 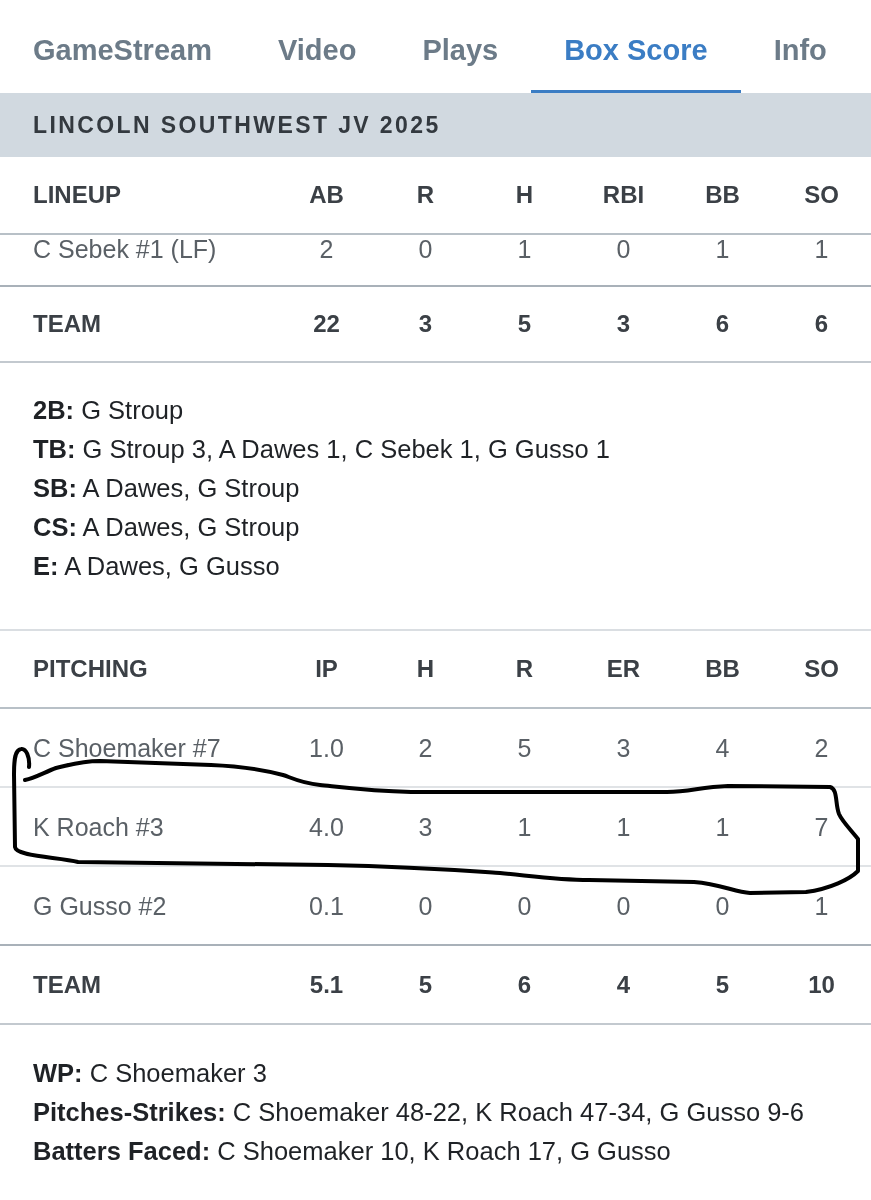 What do you see at coordinates (326, 324) in the screenshot?
I see `total-cell-text: 22` at bounding box center [326, 324].